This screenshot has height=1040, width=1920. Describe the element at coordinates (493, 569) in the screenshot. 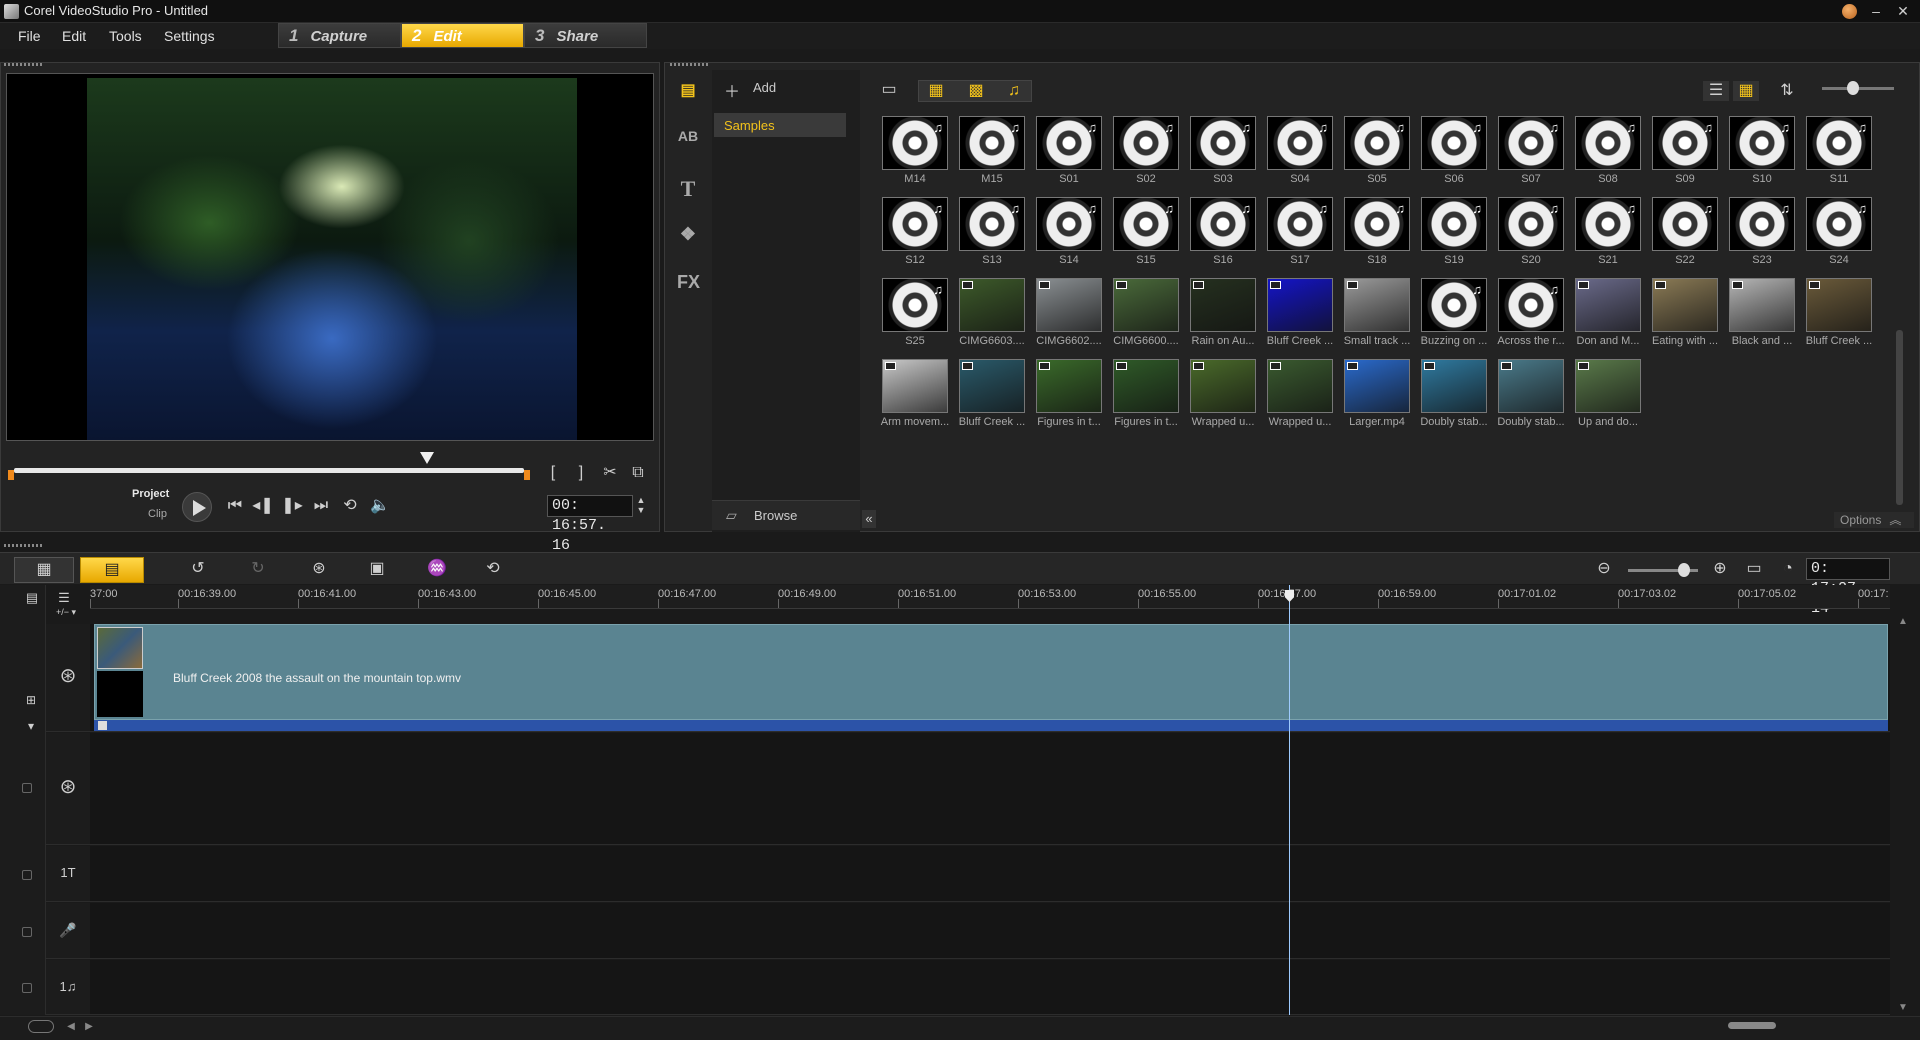

I see `auto-music-icon: ⟲` at that location.